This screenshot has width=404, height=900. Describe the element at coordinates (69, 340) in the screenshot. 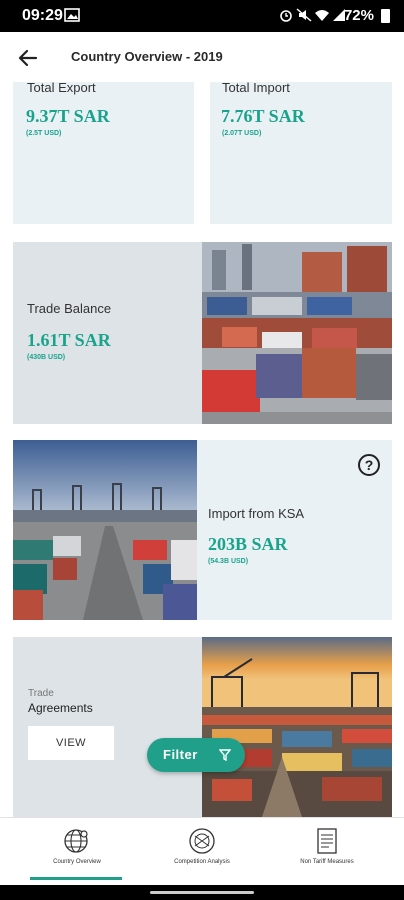

I see `trade-balance-value: 1.61T SAR` at that location.